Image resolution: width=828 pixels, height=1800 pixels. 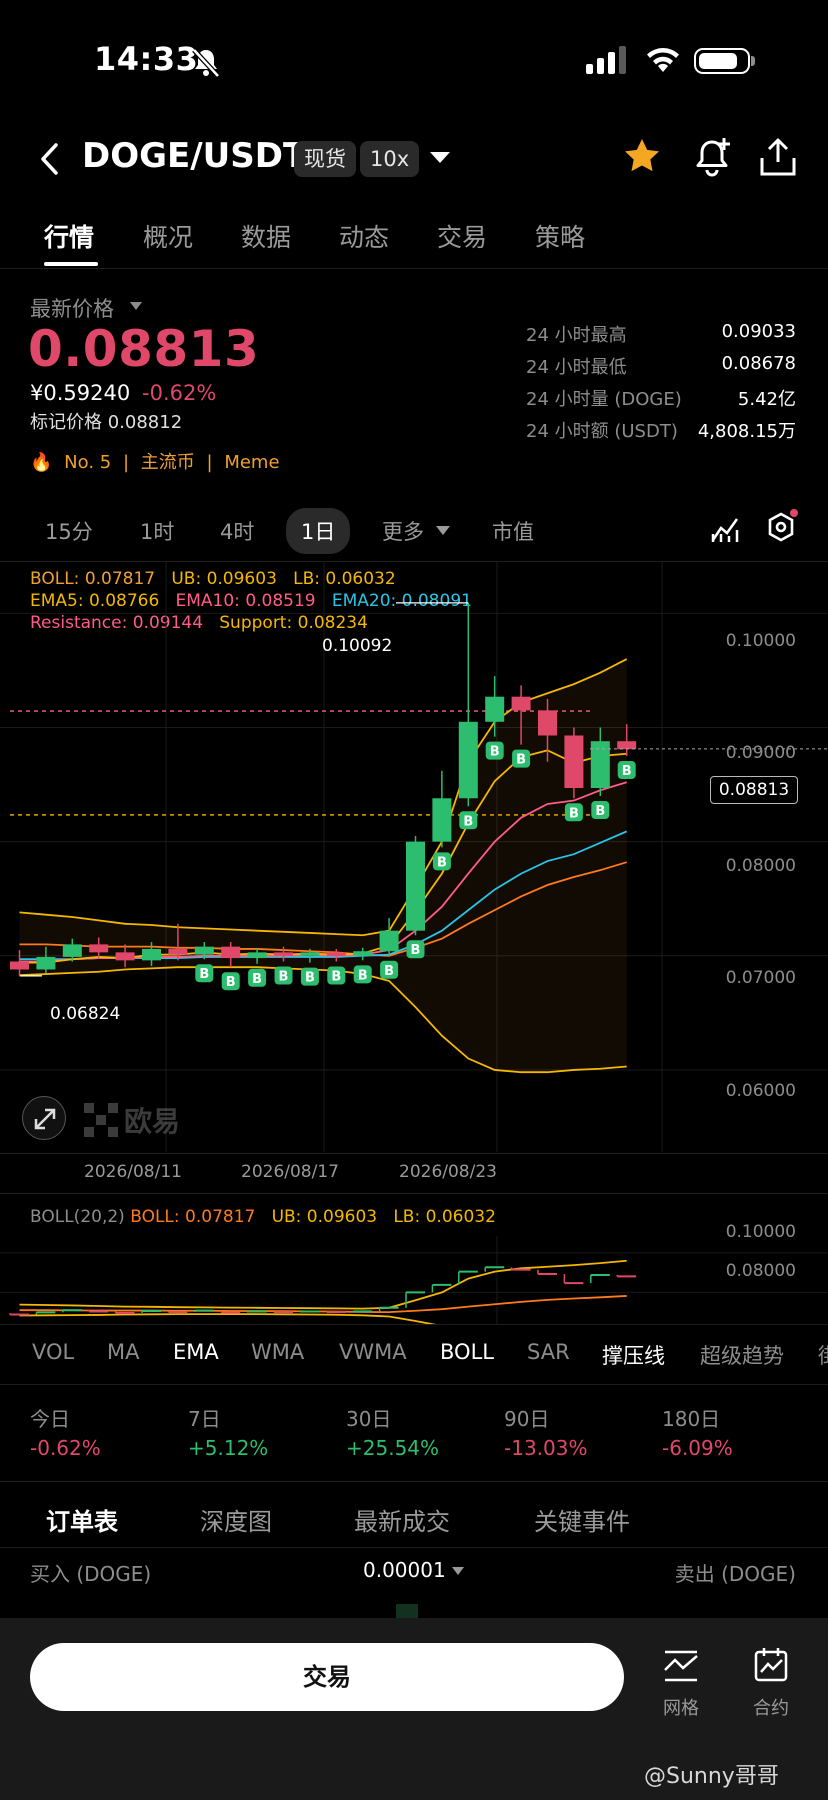 I want to click on share-icon, so click(x=778, y=157).